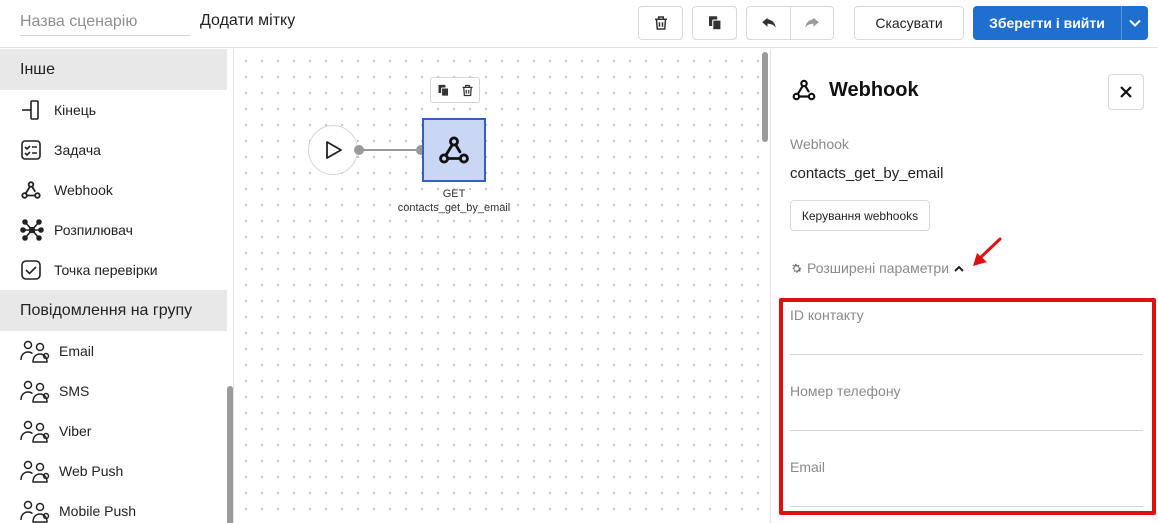  I want to click on add-tag-link: Додати мітку, so click(247, 21).